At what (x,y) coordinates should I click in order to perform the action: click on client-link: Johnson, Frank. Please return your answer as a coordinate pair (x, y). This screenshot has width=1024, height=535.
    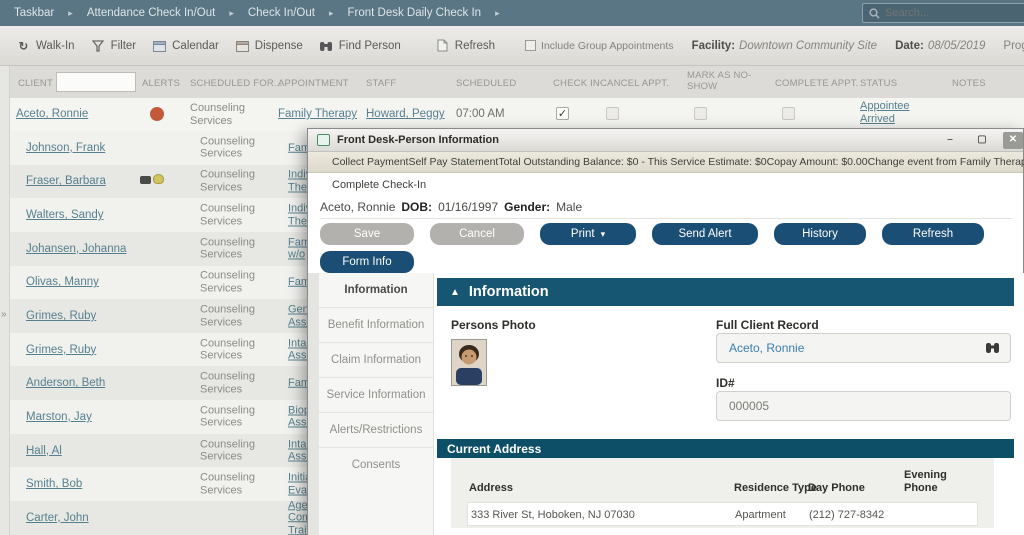
    Looking at the image, I should click on (65, 148).